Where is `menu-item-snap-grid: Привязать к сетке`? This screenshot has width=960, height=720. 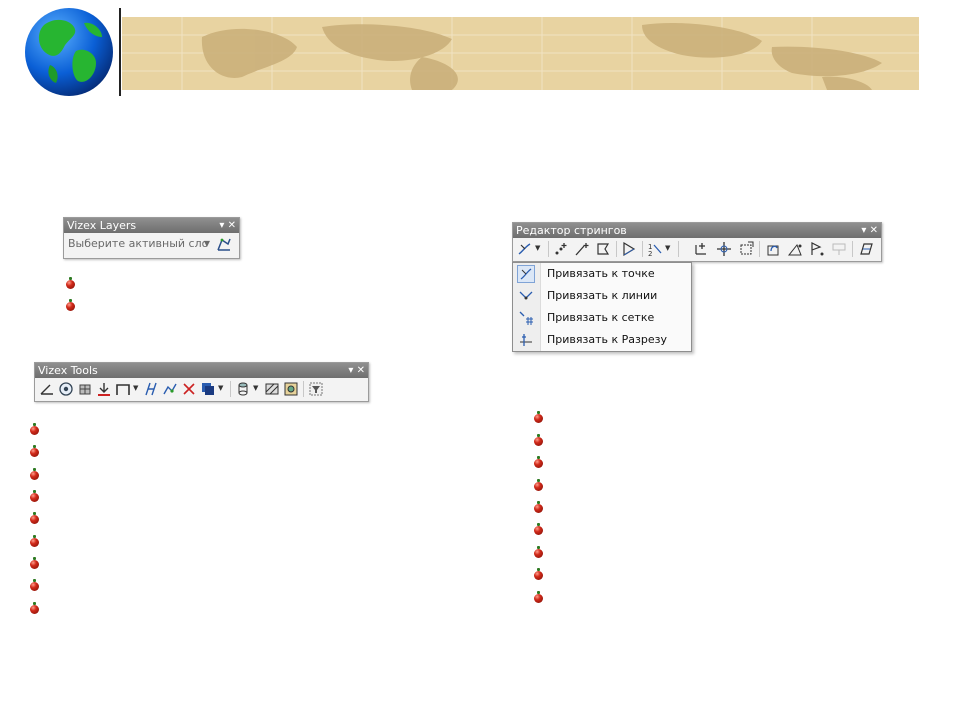
menu-item-snap-grid: Привязать к сетке is located at coordinates (602, 318).